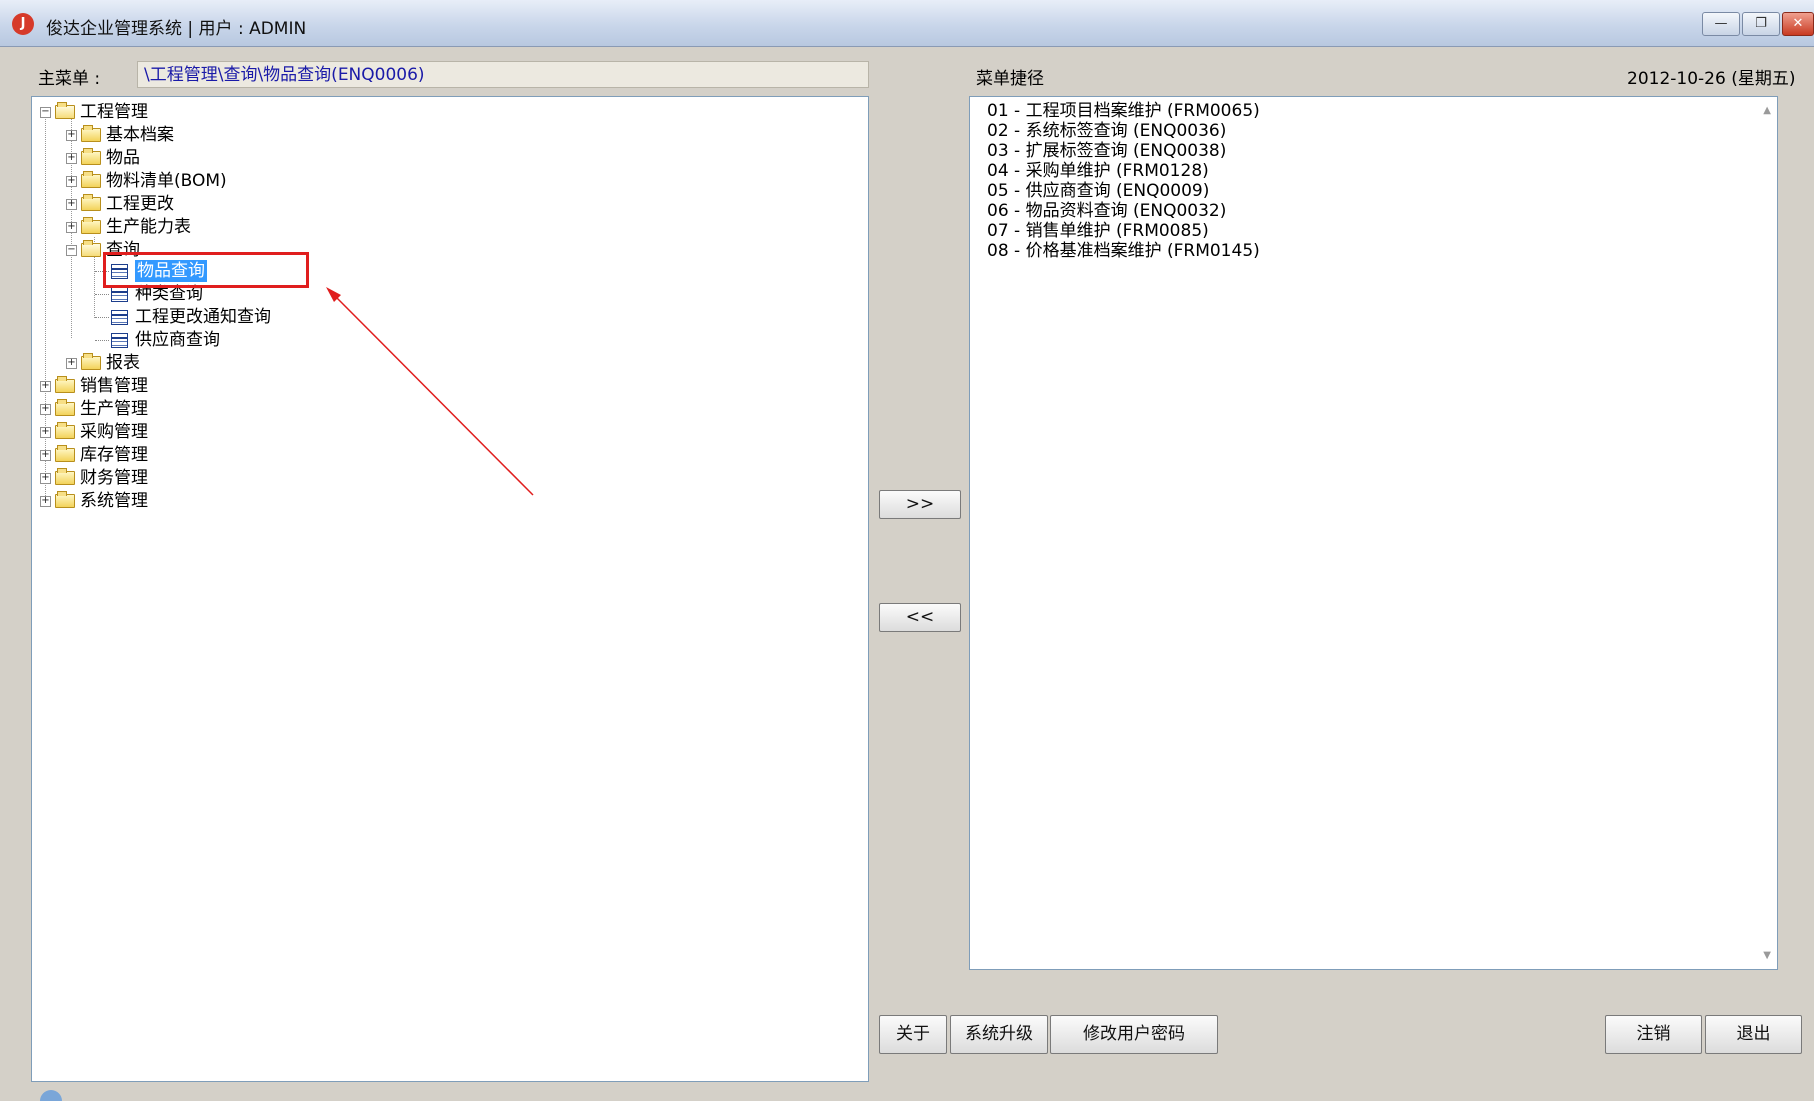 The height and width of the screenshot is (1101, 1814). Describe the element at coordinates (1767, 110) in the screenshot. I see `scroll-up-icon: ▲` at that location.